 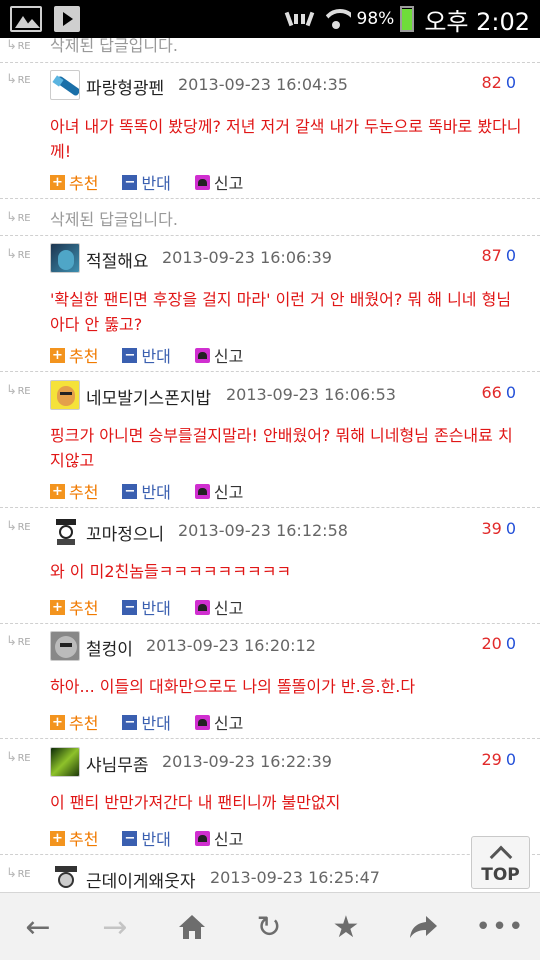 I want to click on vote-score: 66 0, so click(x=498, y=392).